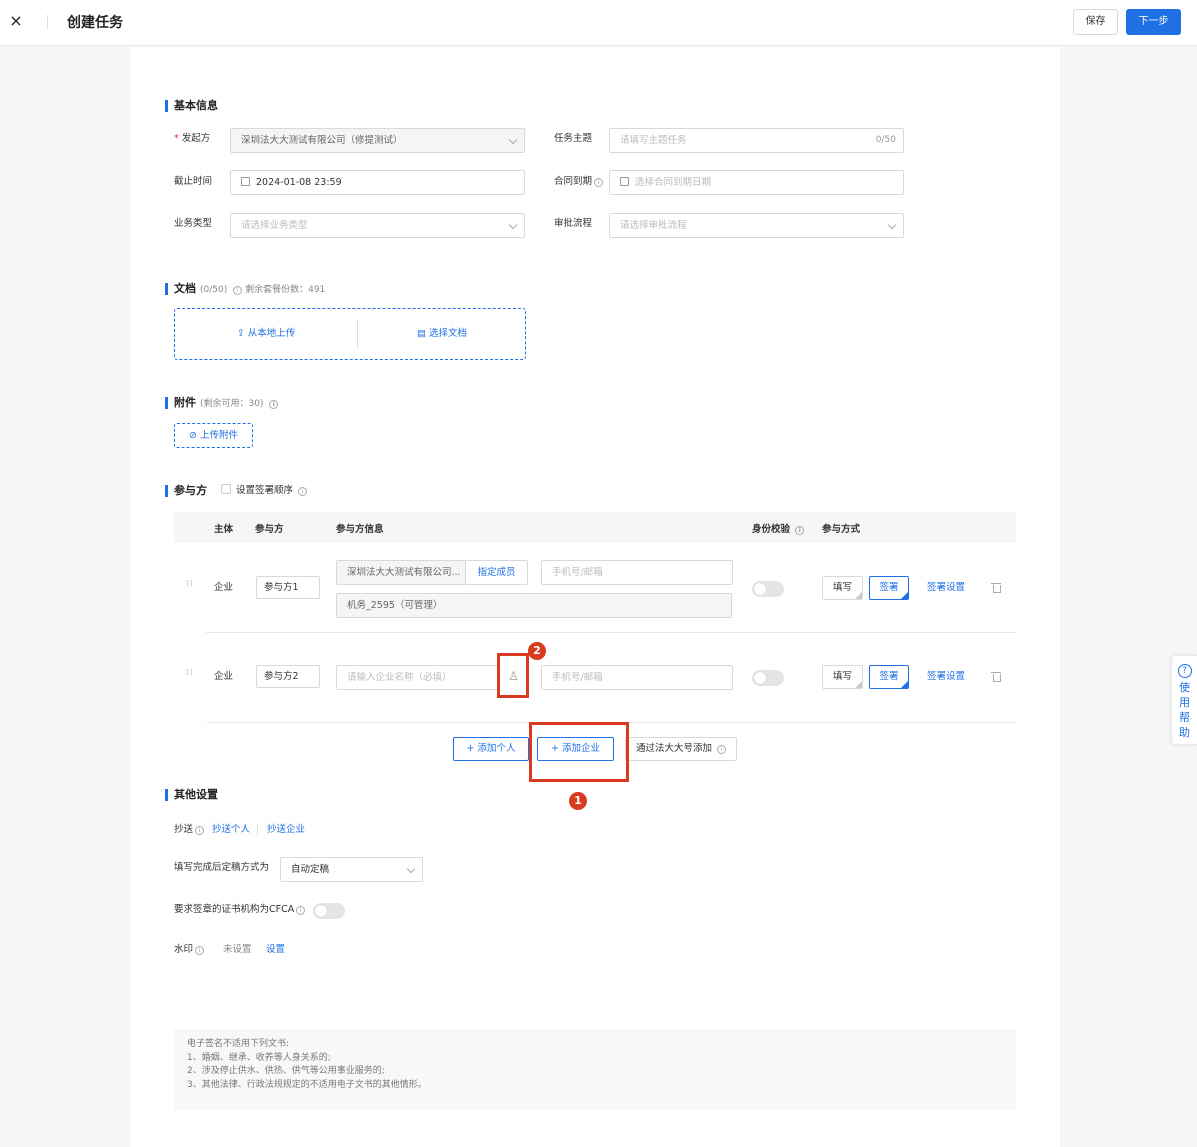  Describe the element at coordinates (278, 290) in the screenshot. I see `doc-quota: i 剩余套餐份数：491` at that location.